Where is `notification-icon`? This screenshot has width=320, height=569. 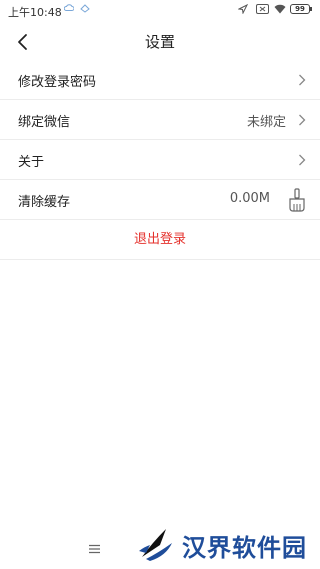
notification-icon is located at coordinates (85, 8).